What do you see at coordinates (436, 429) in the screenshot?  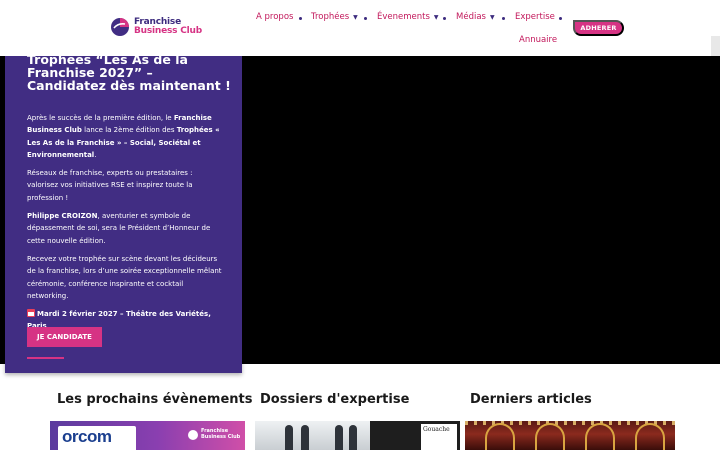 I see `book-title: Gouache` at bounding box center [436, 429].